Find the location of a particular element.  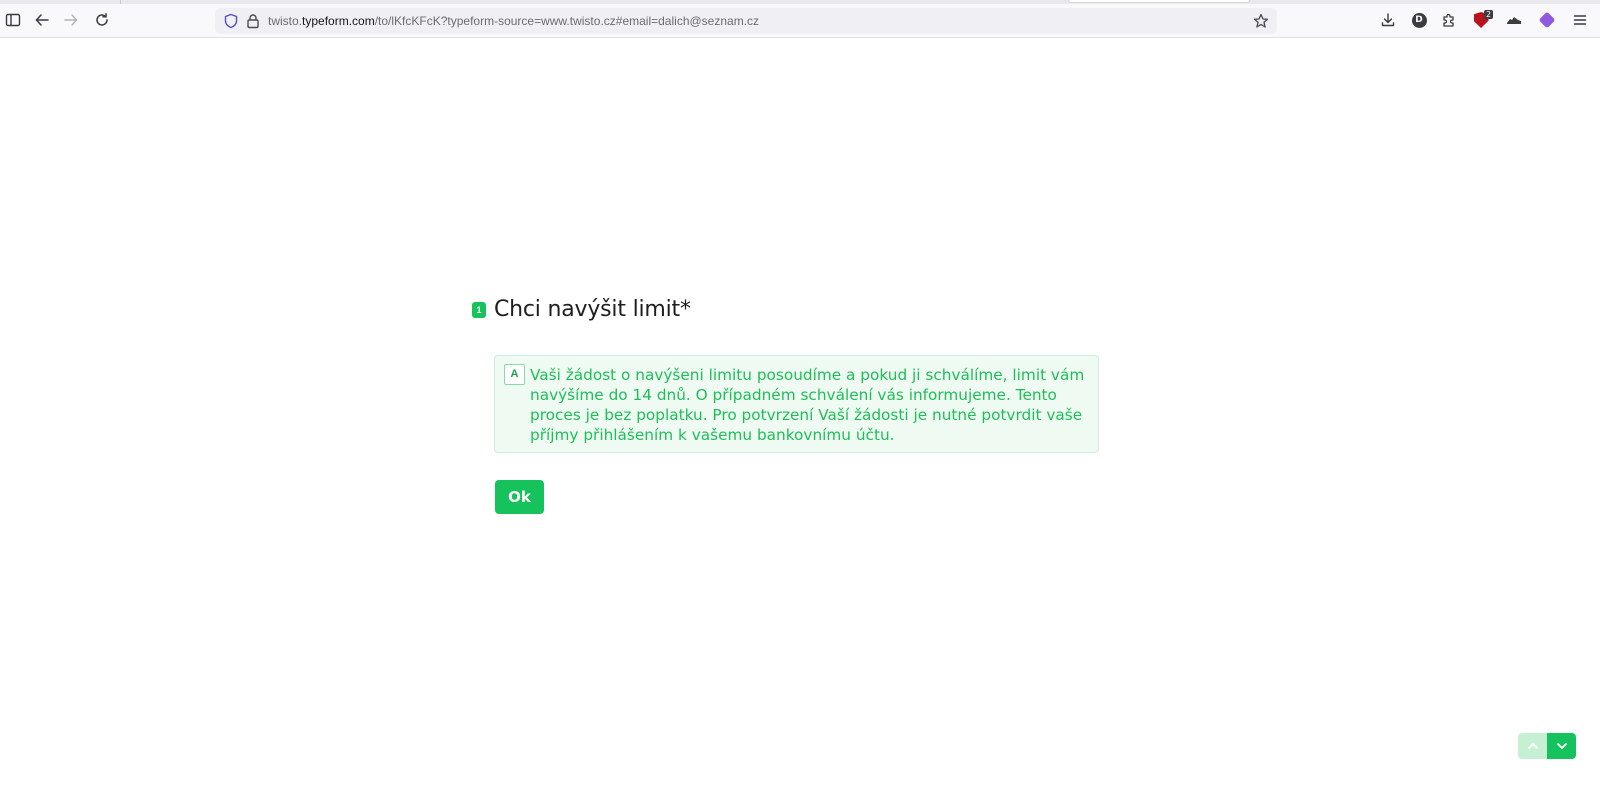

sidebar-icon is located at coordinates (13, 20).